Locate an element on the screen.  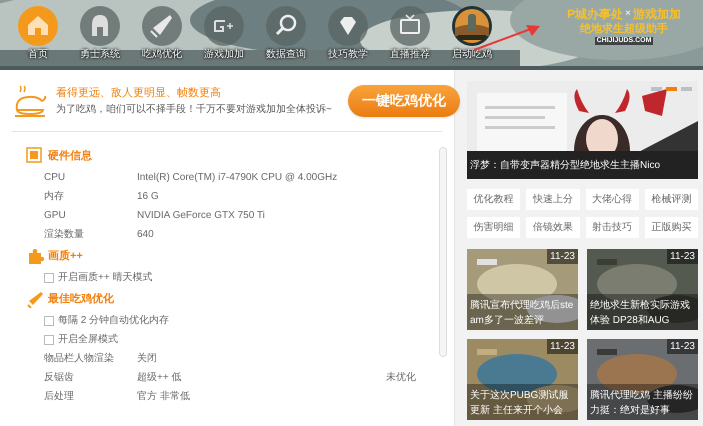
tag-button: 大佬心得 is located at coordinates (612, 199).